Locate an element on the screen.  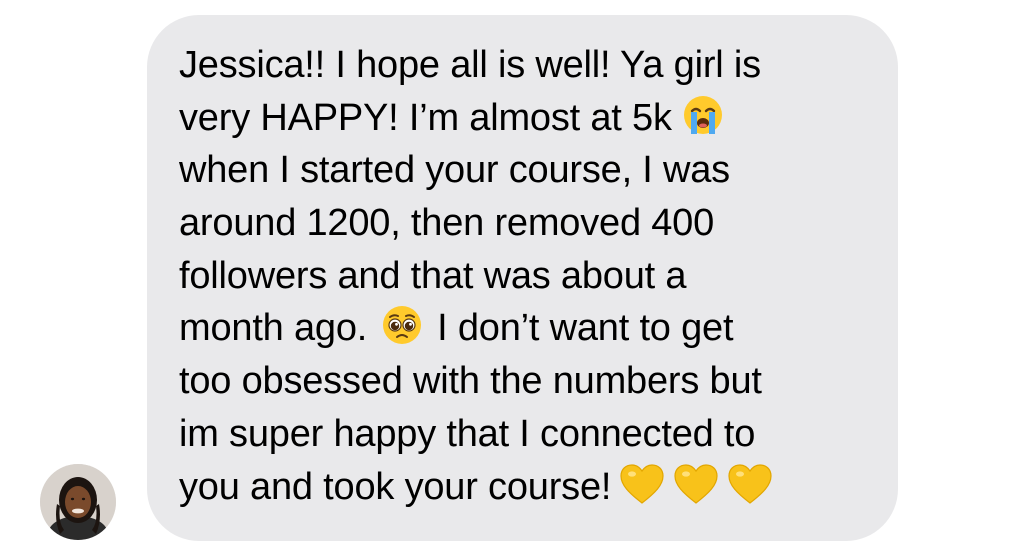
message-line: followers and that was about a is located at coordinates (476, 276).